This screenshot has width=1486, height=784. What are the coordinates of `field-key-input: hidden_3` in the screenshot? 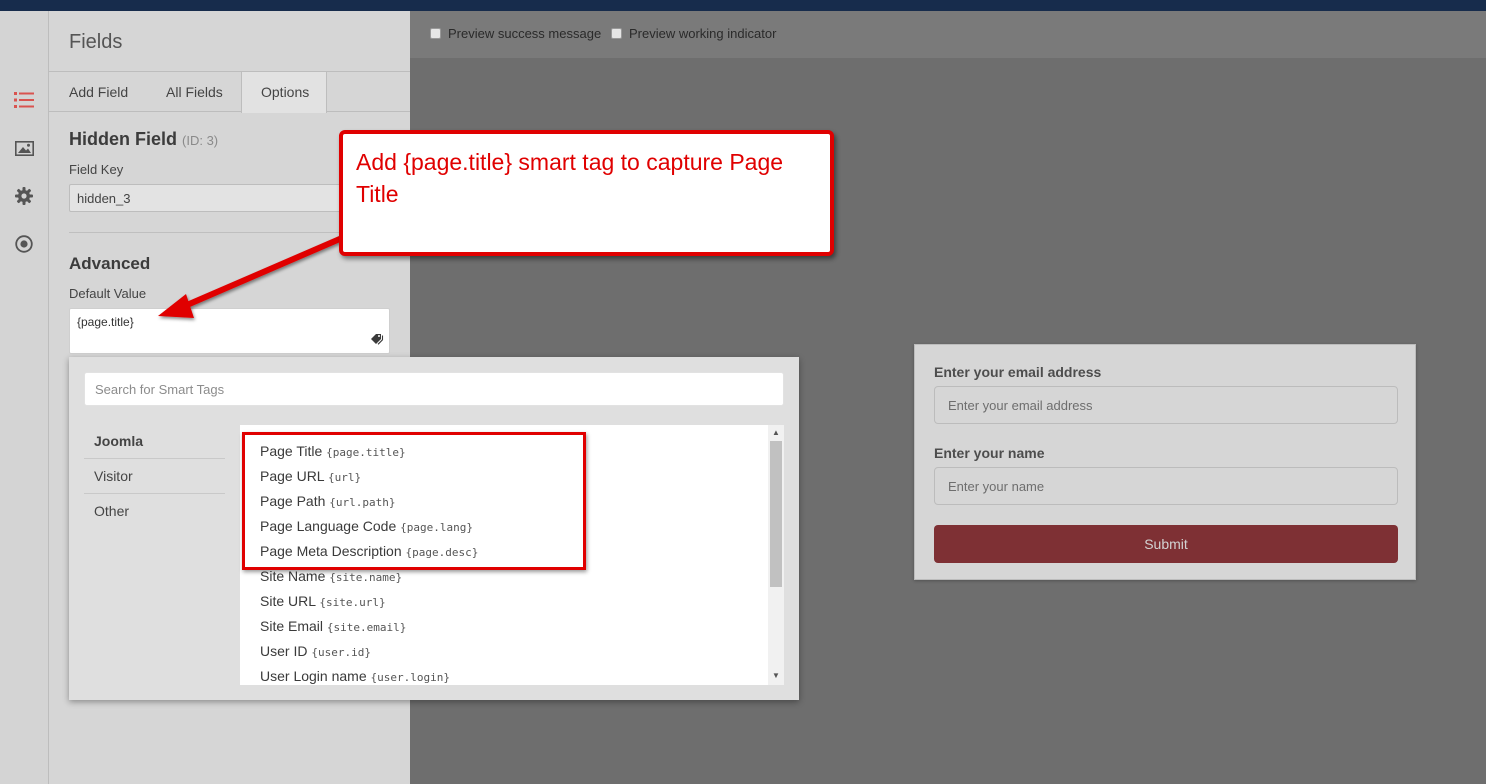 It's located at (209, 198).